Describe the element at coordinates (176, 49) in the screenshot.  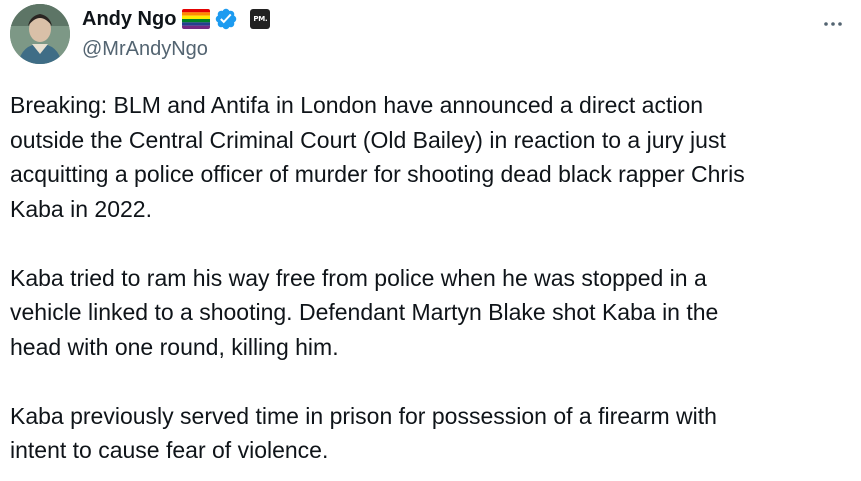
I see `author-handle: @MrAndyNgo` at that location.